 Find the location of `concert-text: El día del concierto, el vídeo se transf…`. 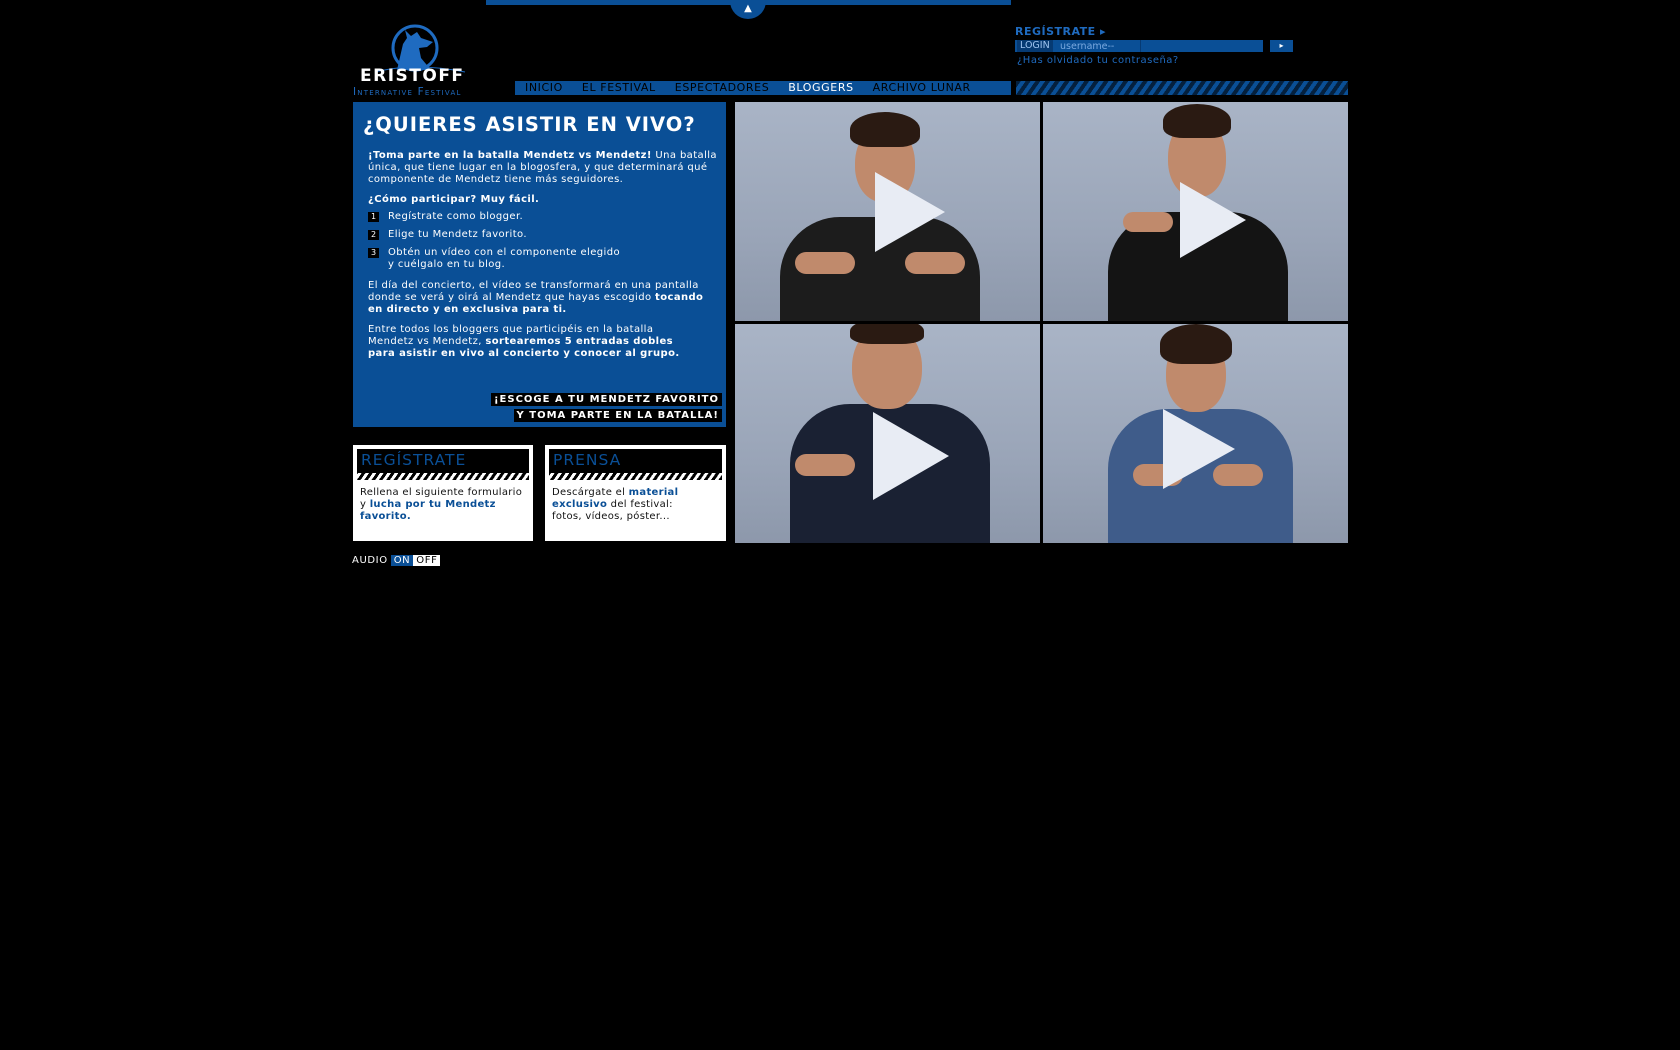

concert-text: El día del concierto, el vídeo se transf… is located at coordinates (538, 298).